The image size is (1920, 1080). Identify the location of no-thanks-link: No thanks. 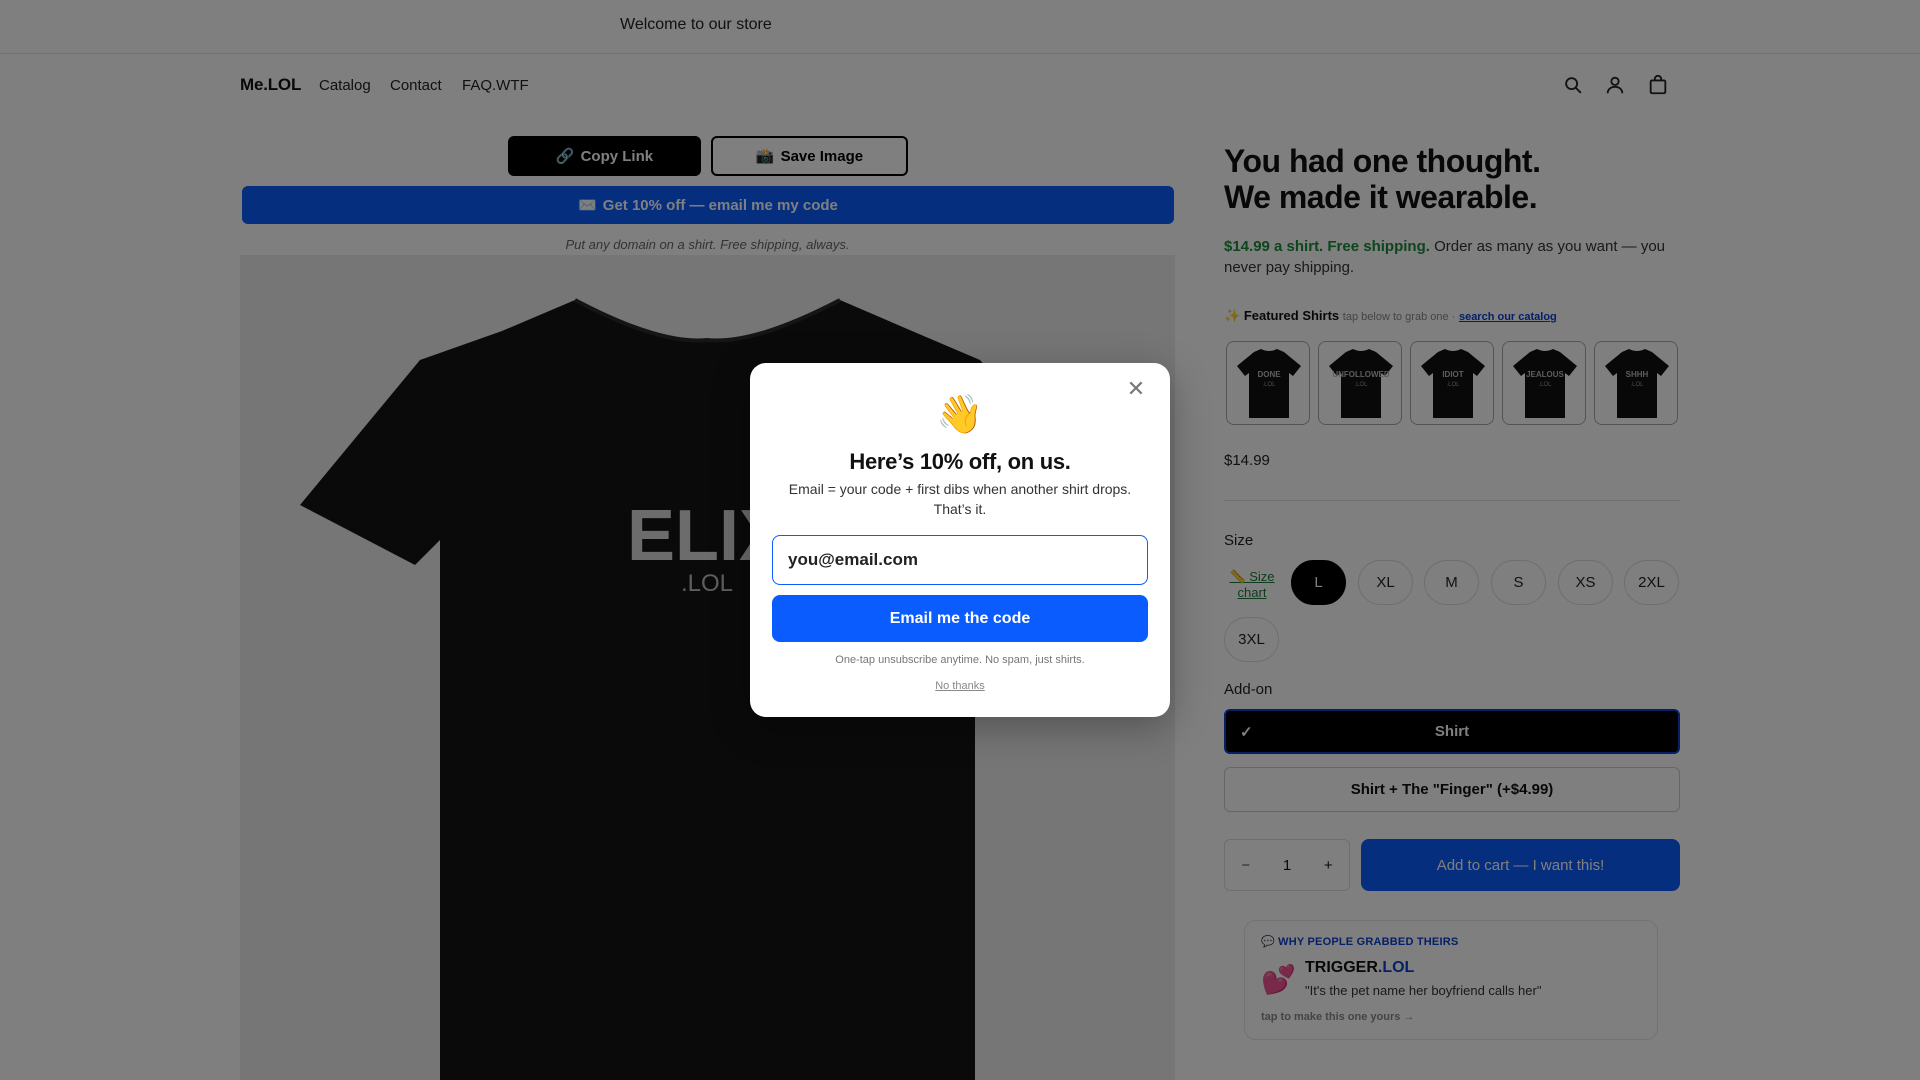
(960, 686).